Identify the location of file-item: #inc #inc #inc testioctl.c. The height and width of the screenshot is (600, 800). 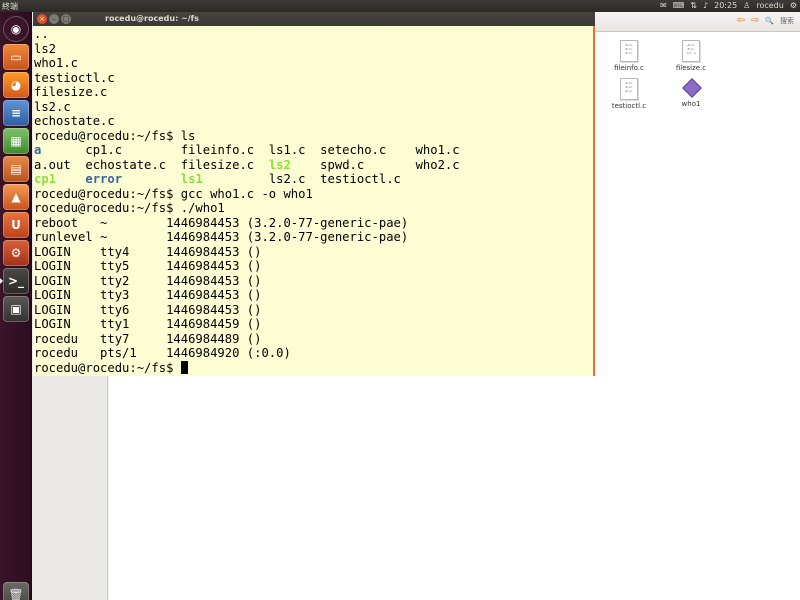
(629, 94).